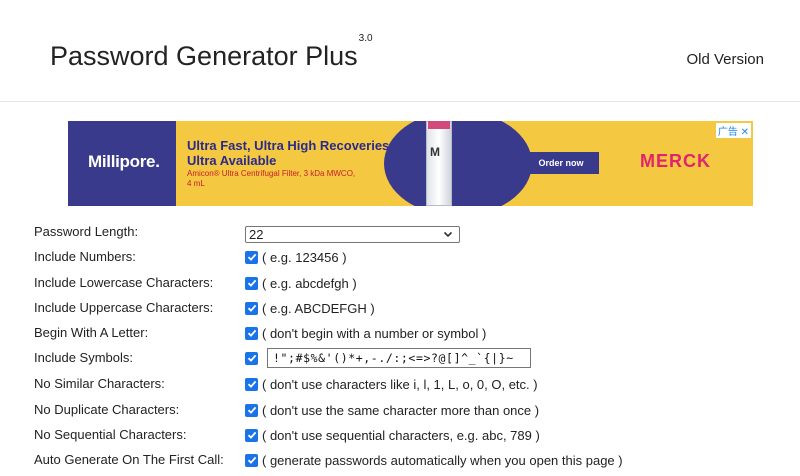 The width and height of the screenshot is (800, 476). I want to click on password-length-label: Password Length:, so click(86, 231).